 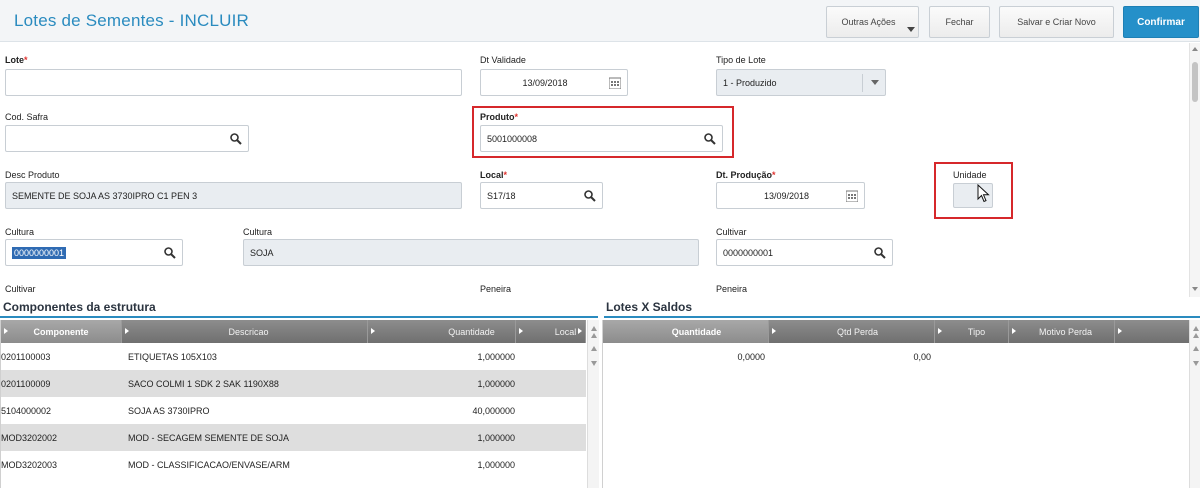 I want to click on local-input: S17/18, so click(x=541, y=195).